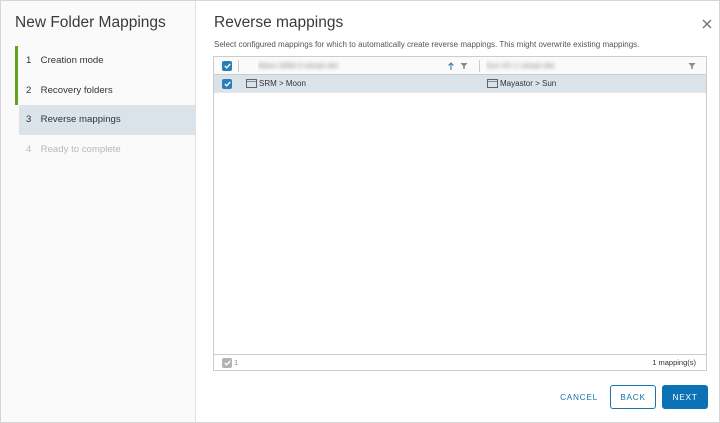 The height and width of the screenshot is (423, 720). Describe the element at coordinates (460, 84) in the screenshot. I see `table-row: SRM > Moon Mayastor > Sun` at that location.